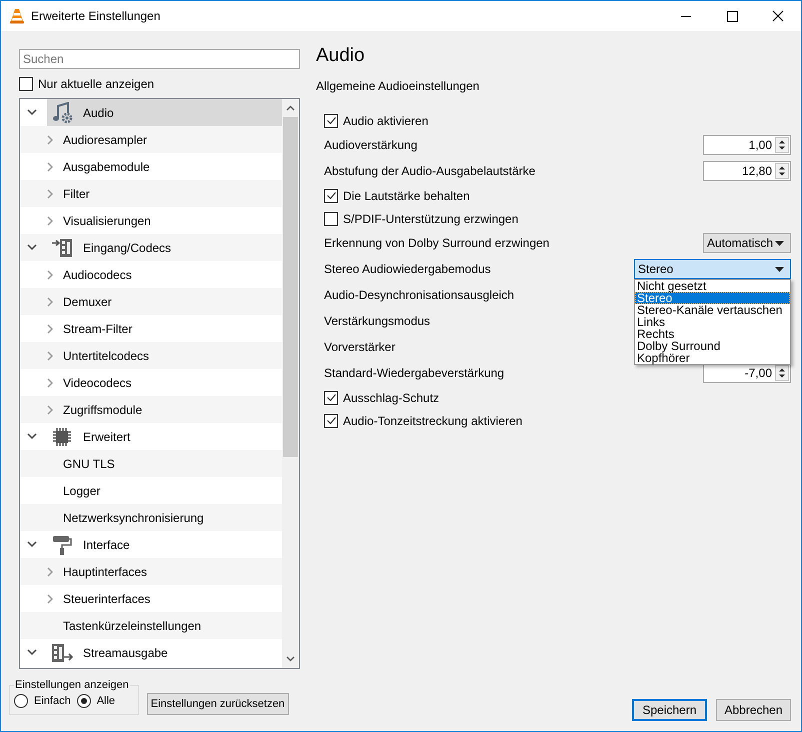  I want to click on setting-label: Verstärkungsmodus, so click(377, 321).